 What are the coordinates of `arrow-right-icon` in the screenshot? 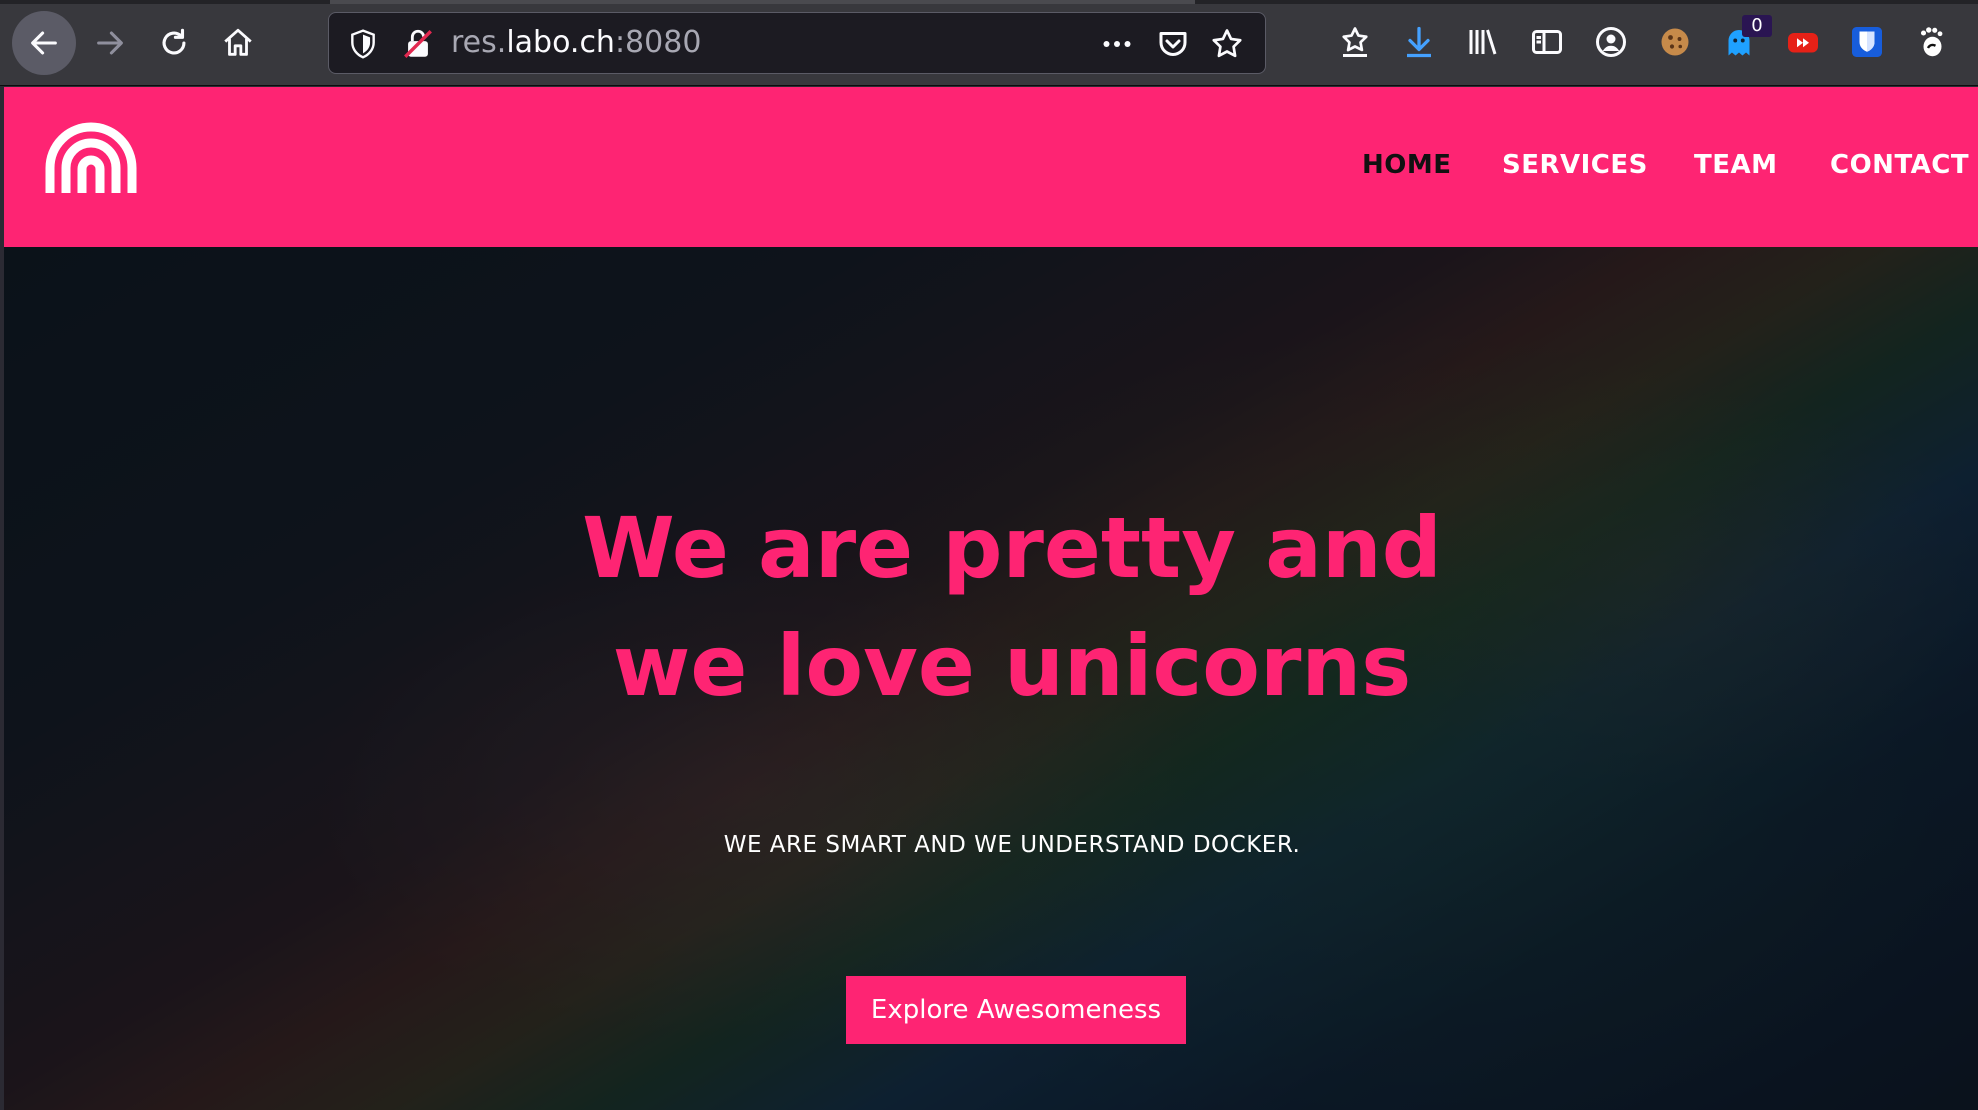 It's located at (110, 43).